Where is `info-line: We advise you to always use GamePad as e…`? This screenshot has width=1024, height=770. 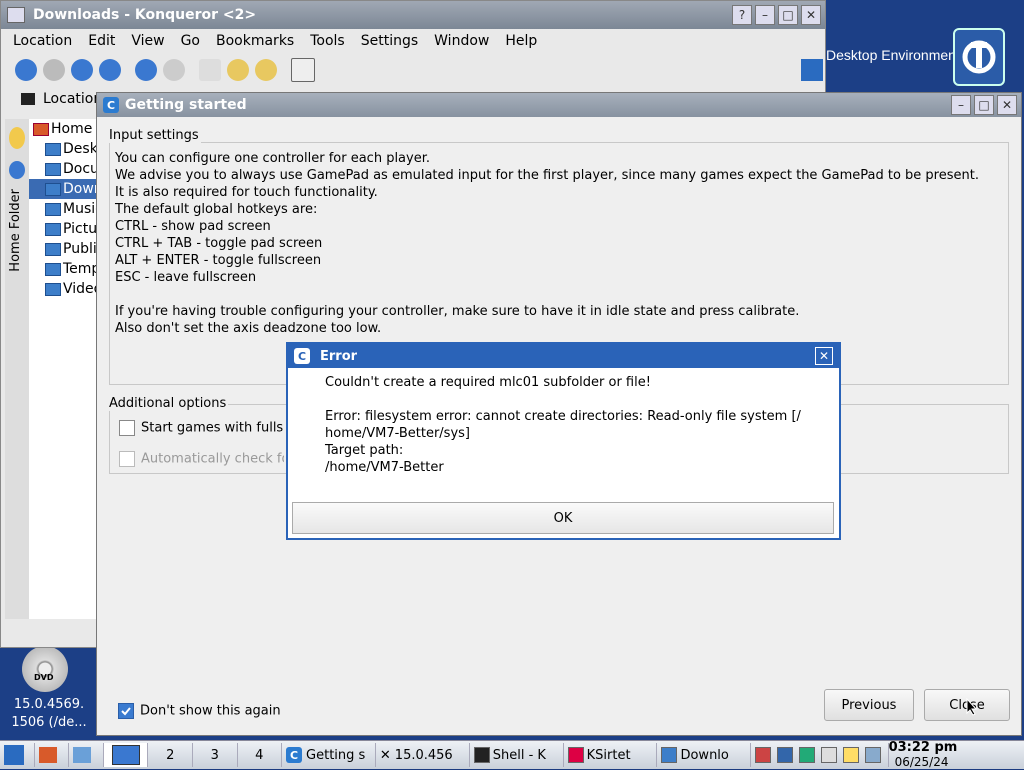 info-line: We advise you to always use GamePad as e… is located at coordinates (547, 175).